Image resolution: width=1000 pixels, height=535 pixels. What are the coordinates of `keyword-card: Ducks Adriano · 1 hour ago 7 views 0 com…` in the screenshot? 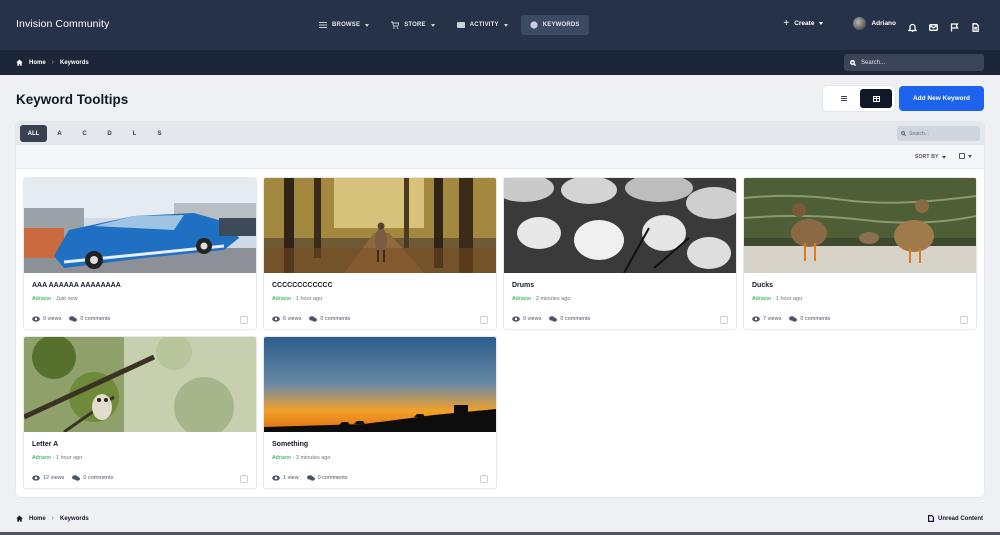 It's located at (860, 253).